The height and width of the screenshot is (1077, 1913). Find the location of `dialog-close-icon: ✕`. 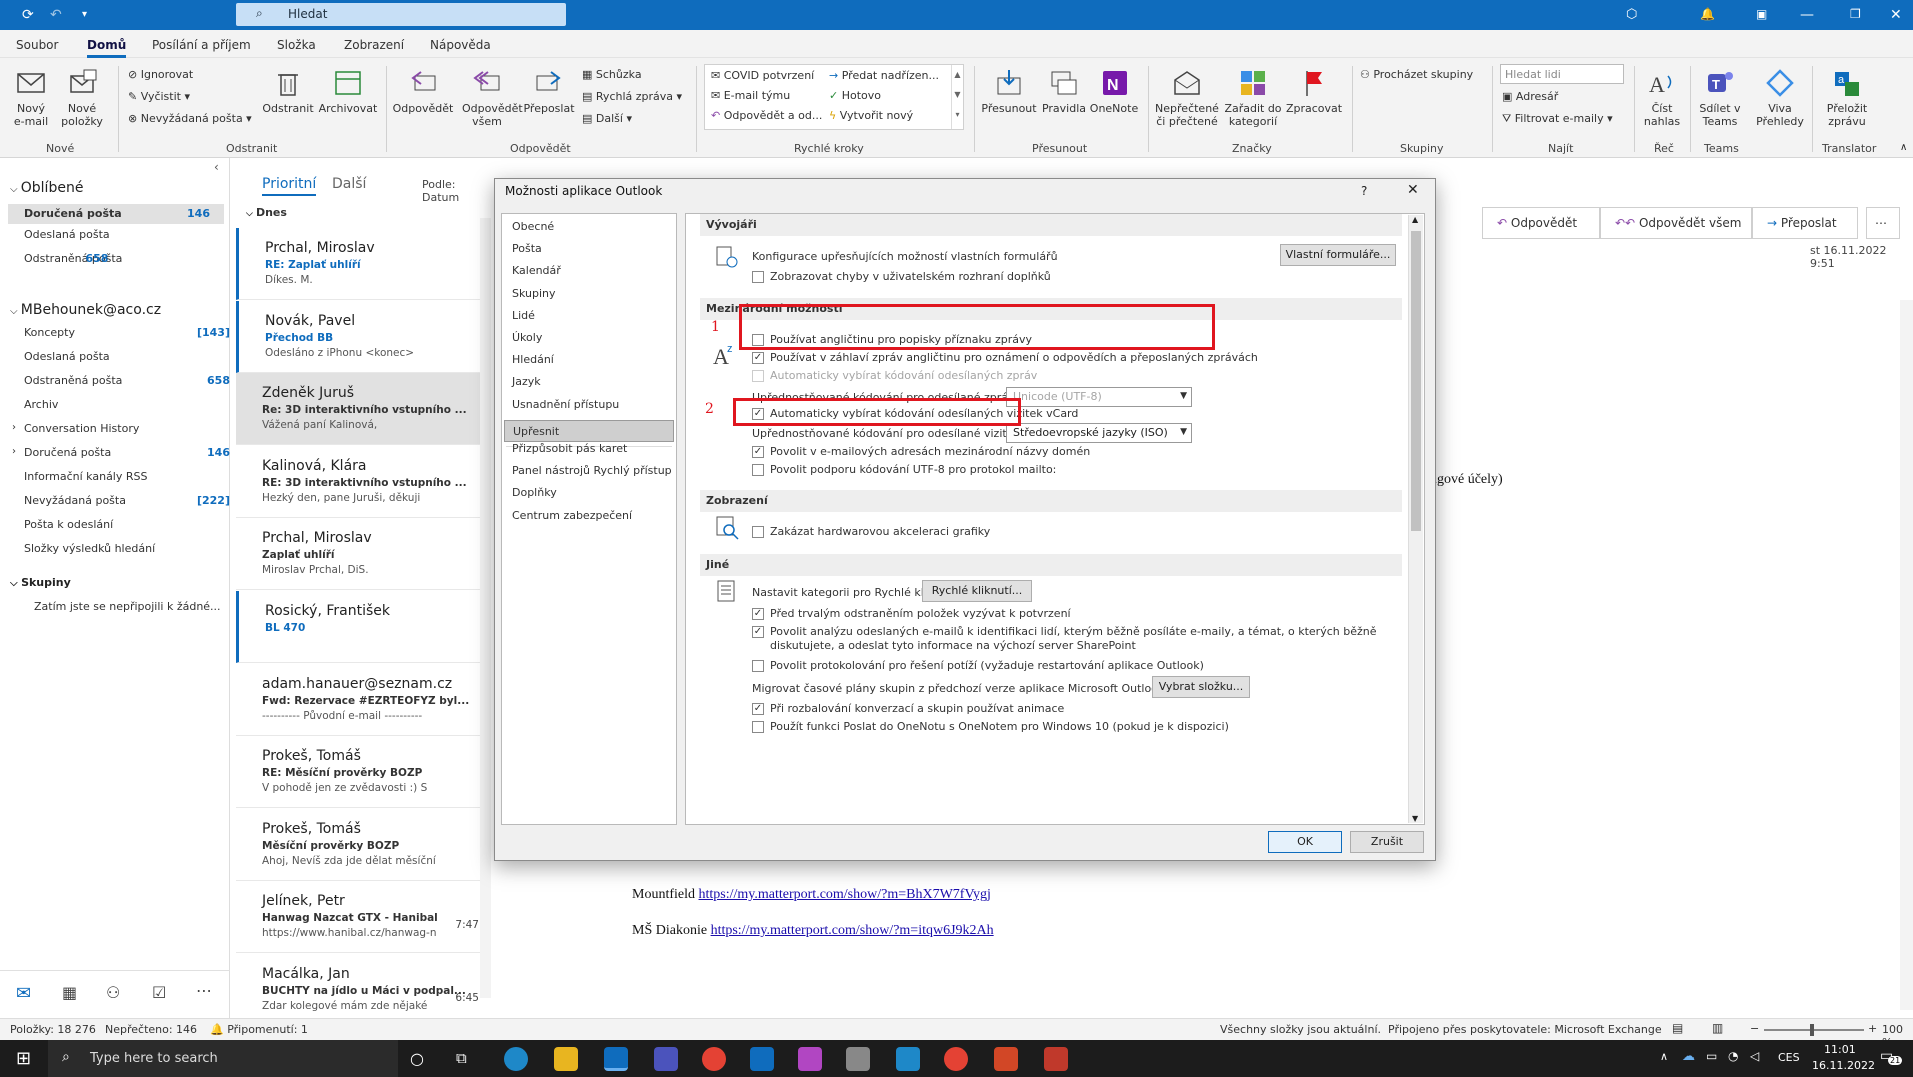

dialog-close-icon: ✕ is located at coordinates (1413, 190).